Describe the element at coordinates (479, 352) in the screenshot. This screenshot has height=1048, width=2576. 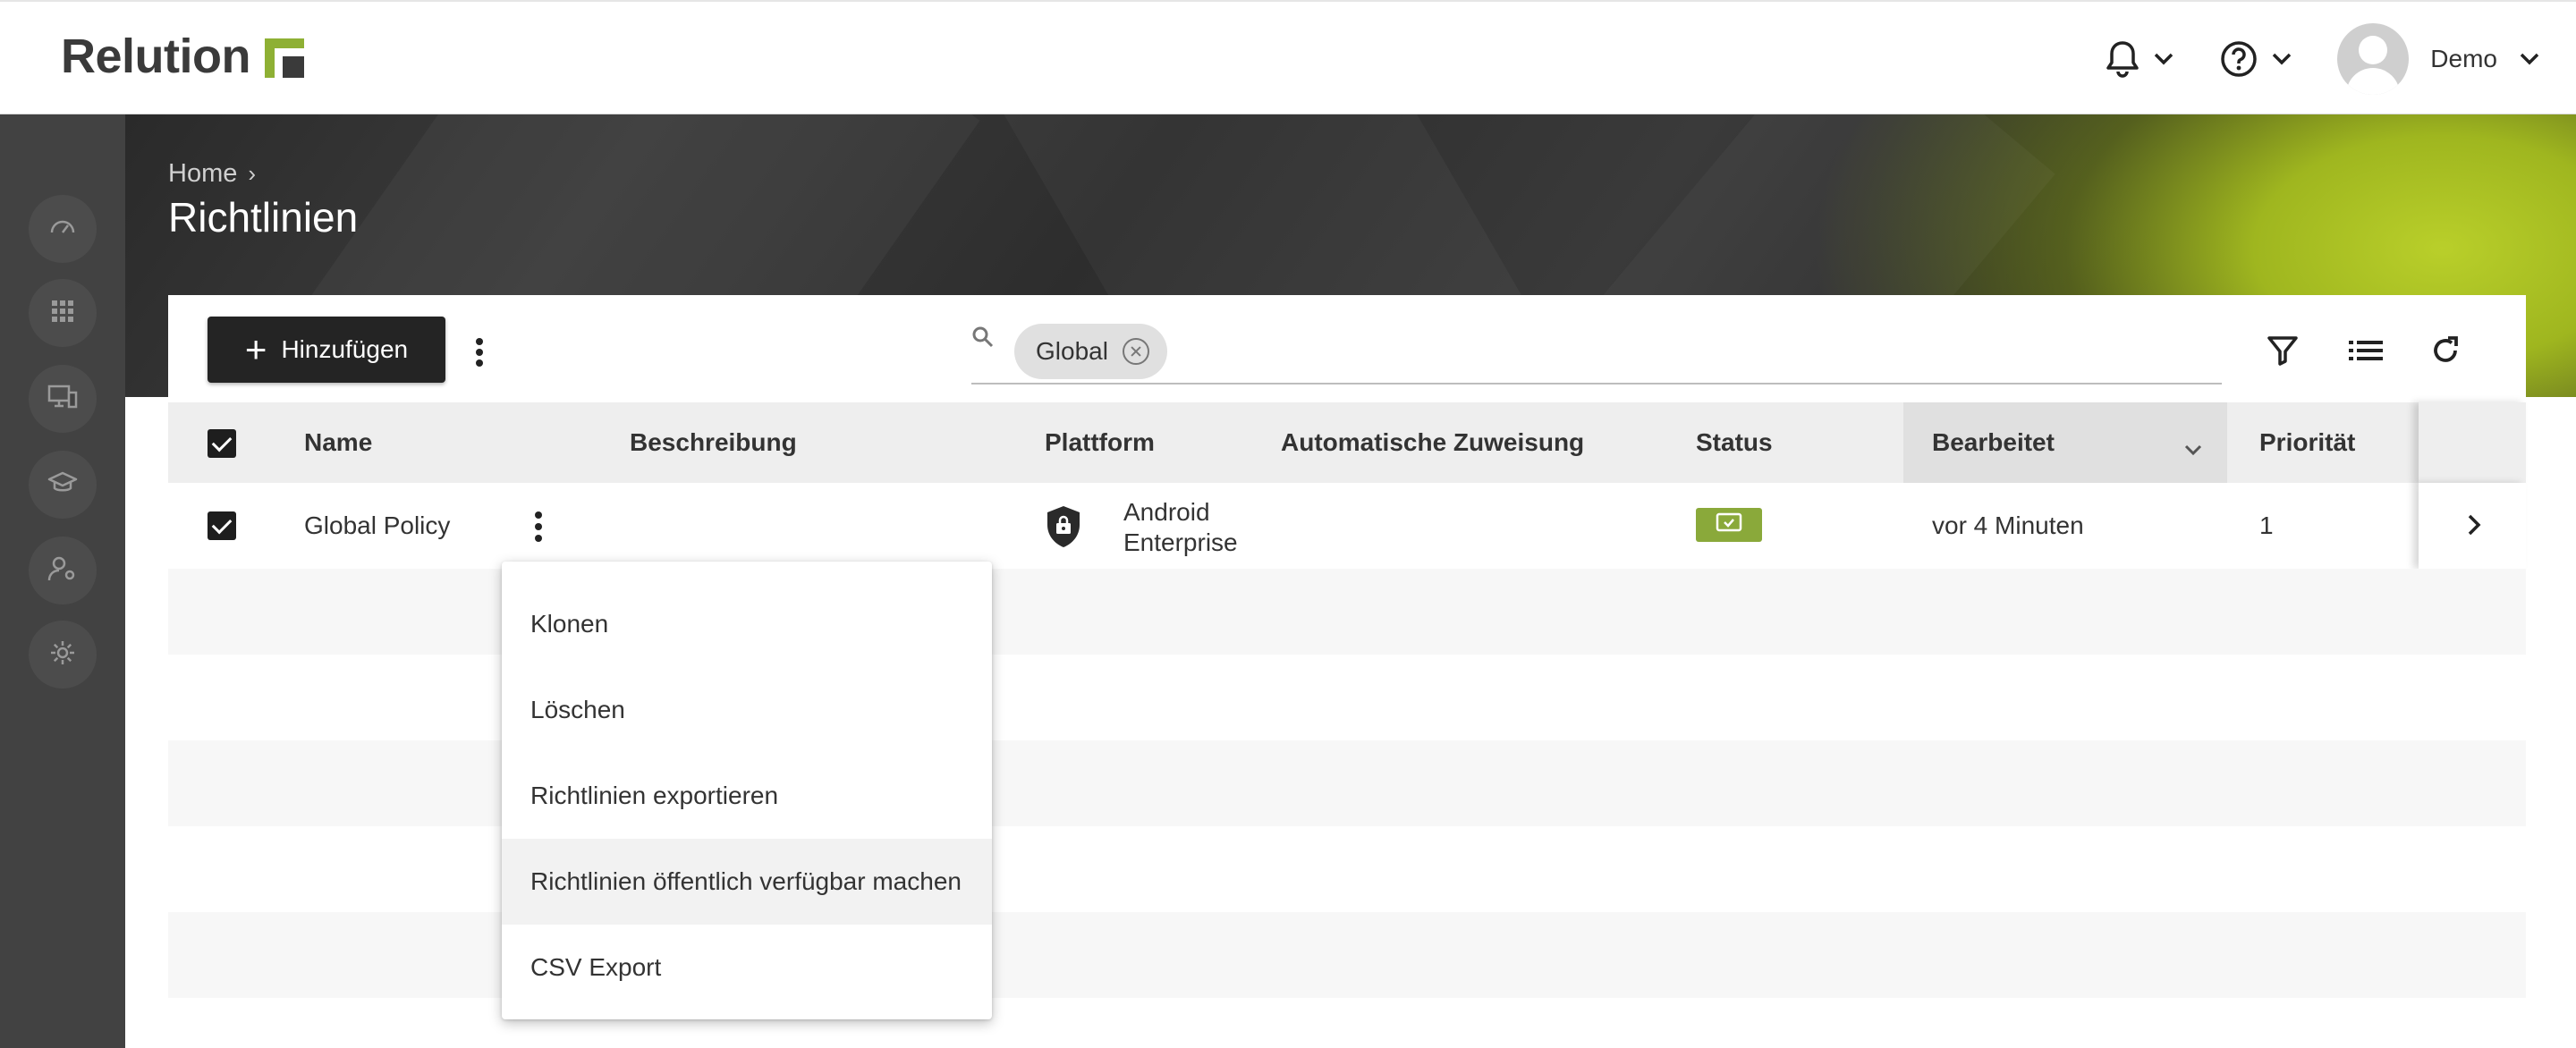
I see `toolbar-more-button` at that location.